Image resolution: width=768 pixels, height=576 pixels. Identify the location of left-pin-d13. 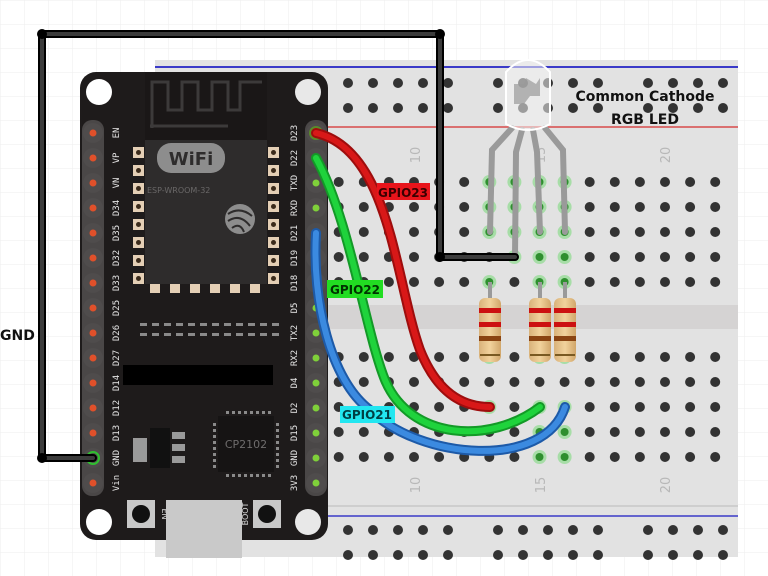
(93, 433).